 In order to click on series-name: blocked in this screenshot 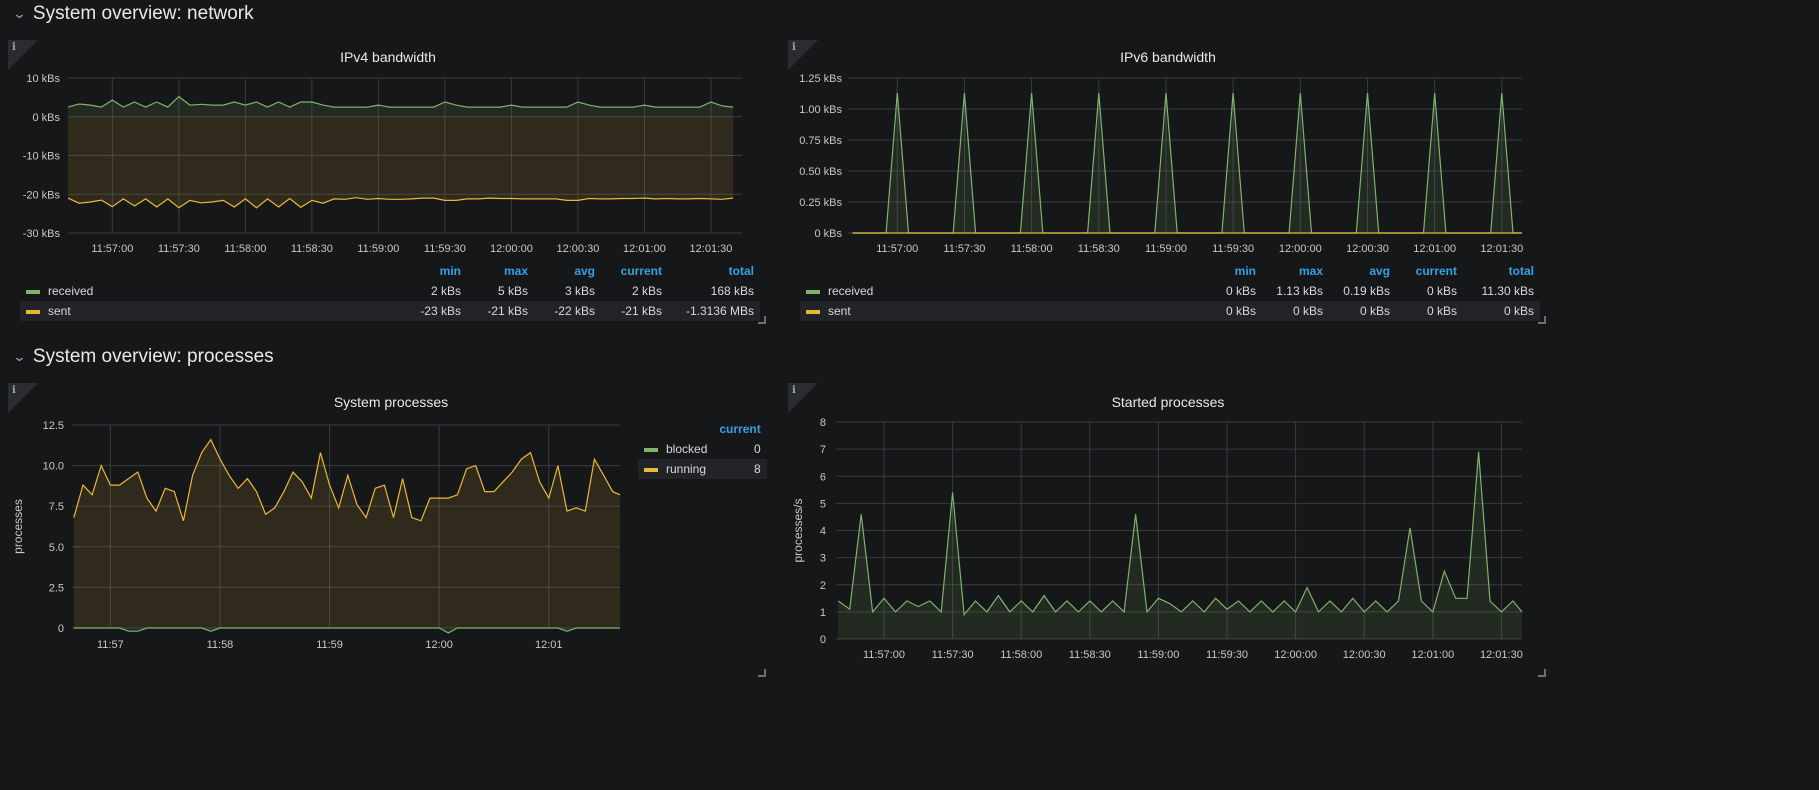, I will do `click(686, 449)`.